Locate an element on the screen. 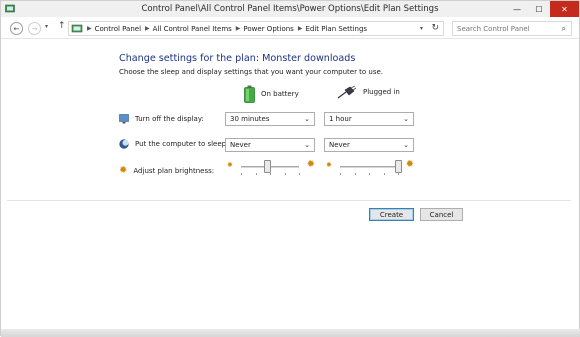 This screenshot has height=337, width=580. breadcrumb-edit-plan-settings: Edit Plan Settings is located at coordinates (336, 29).